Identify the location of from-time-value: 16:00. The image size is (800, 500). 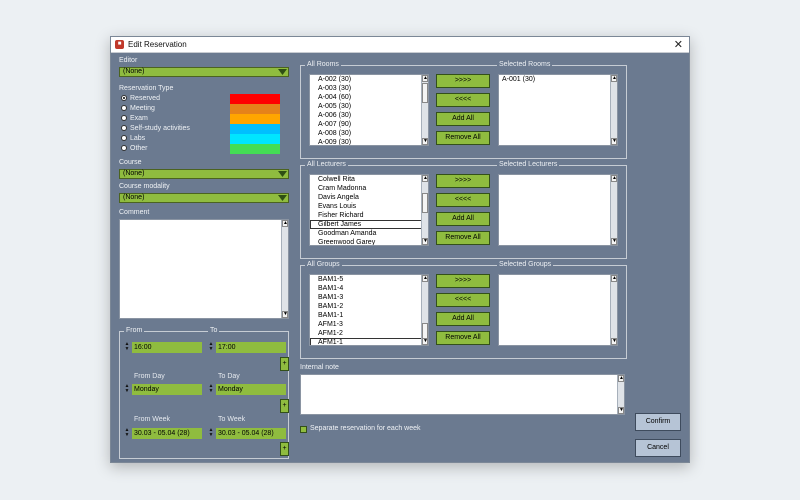
(167, 347).